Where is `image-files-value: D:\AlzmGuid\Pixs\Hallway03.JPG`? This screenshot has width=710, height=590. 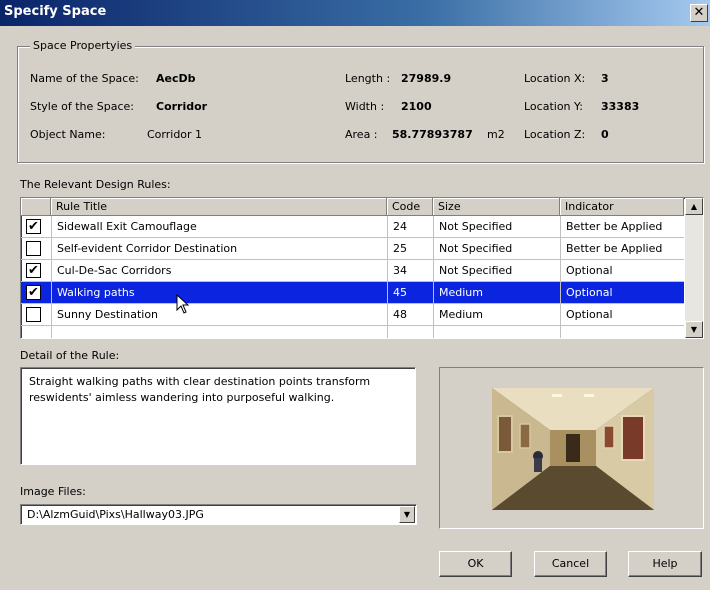
image-files-value: D:\AlzmGuid\Pixs\Hallway03.JPG is located at coordinates (115, 514).